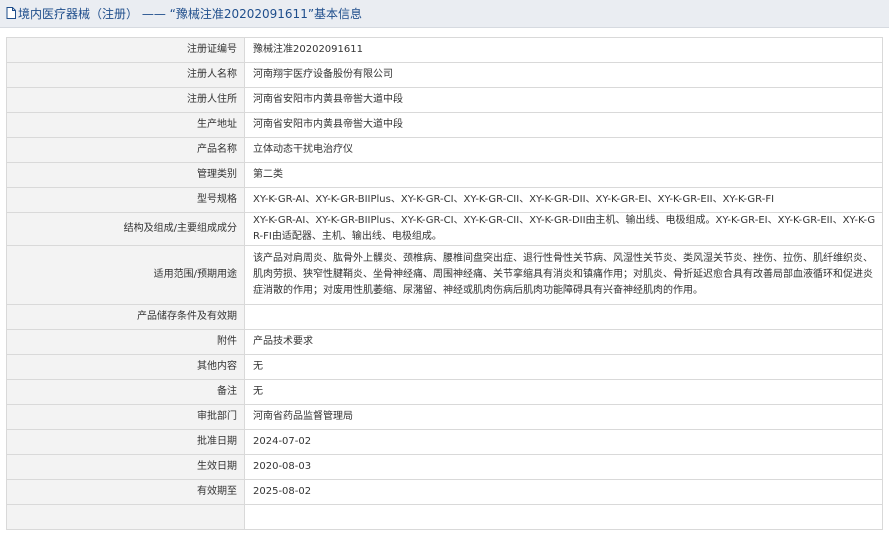 This screenshot has height=535, width=889. I want to click on row-label: 型号规格, so click(125, 200).